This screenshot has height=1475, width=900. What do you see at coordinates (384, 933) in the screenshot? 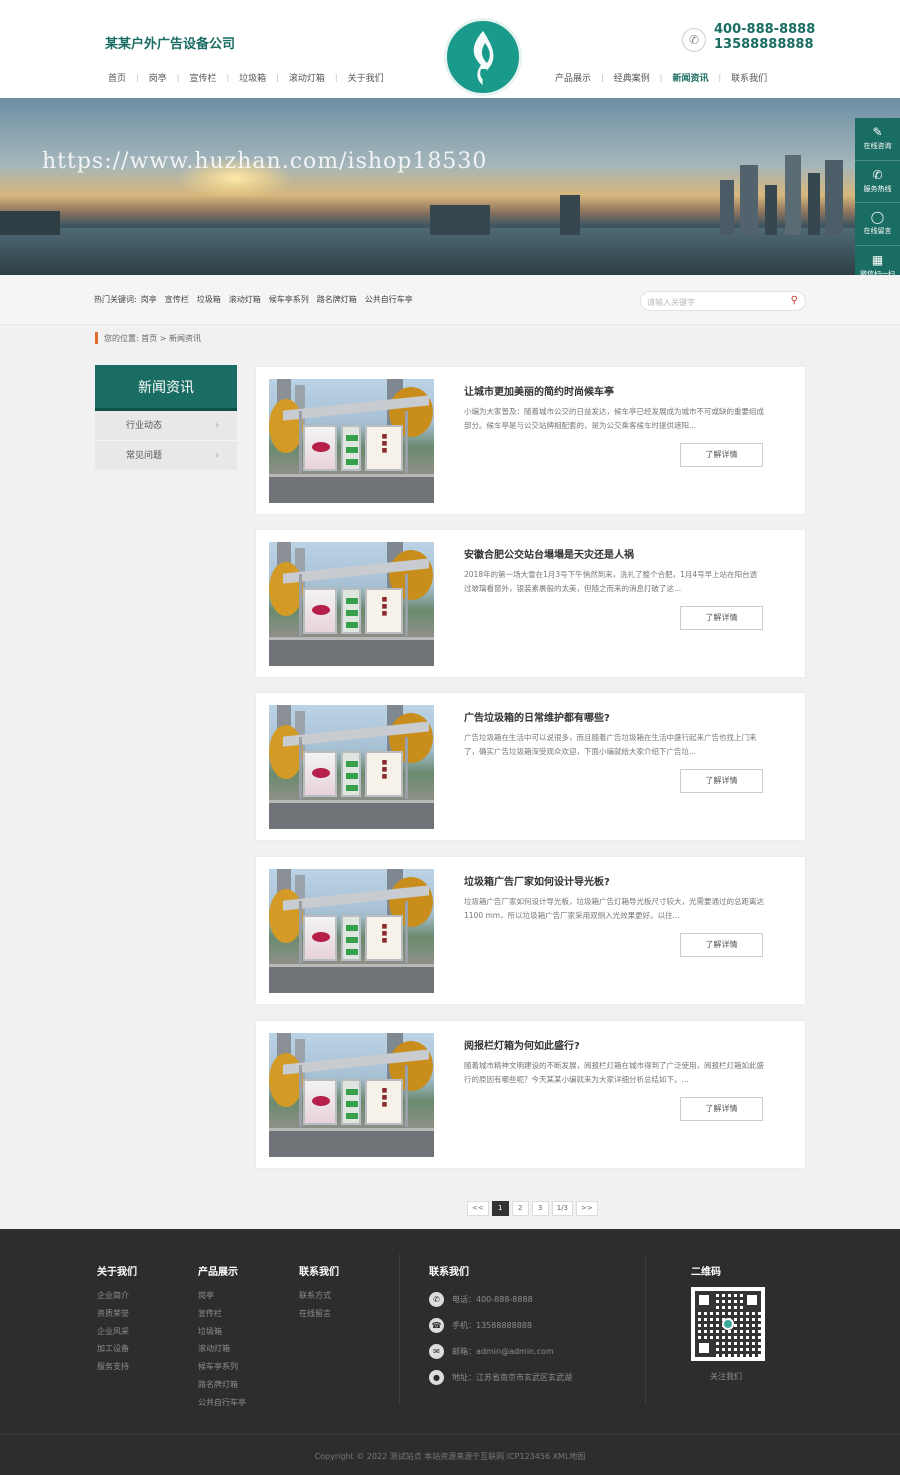
I see `thumb-ad-graphic: ■■■` at bounding box center [384, 933].